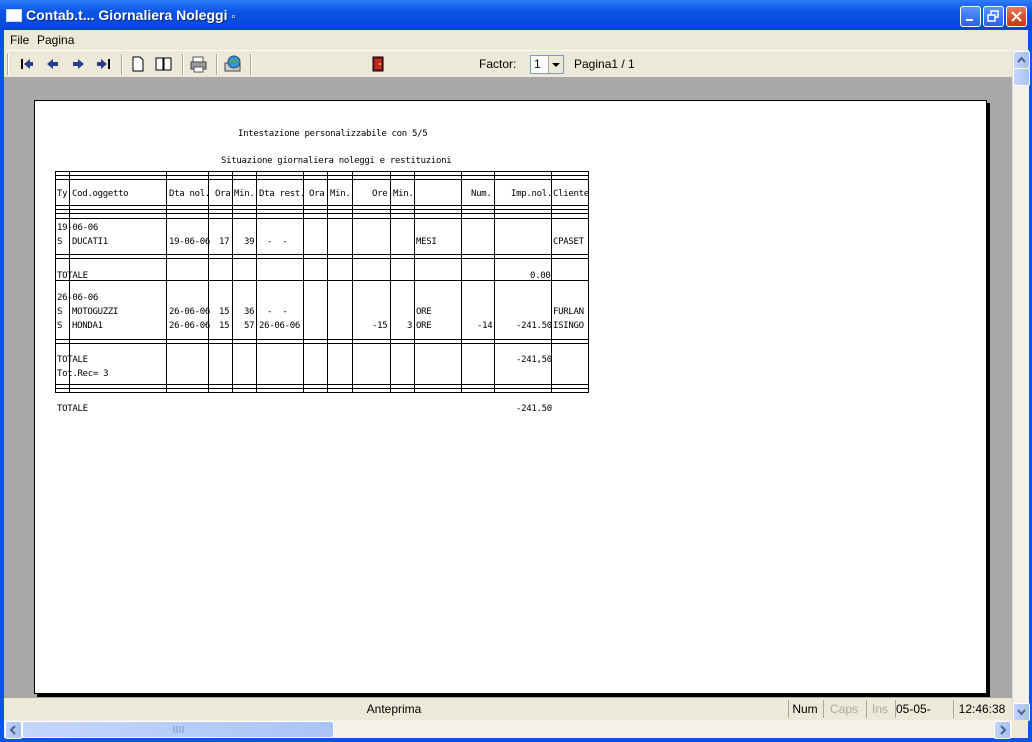  Describe the element at coordinates (547, 64) in the screenshot. I see `factor-select: 1` at that location.